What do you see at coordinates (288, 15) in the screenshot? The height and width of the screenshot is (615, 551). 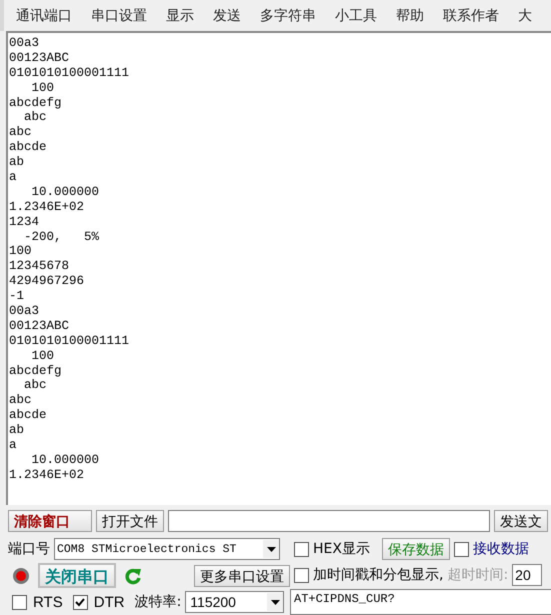 I see `menu-item: 多字符串` at bounding box center [288, 15].